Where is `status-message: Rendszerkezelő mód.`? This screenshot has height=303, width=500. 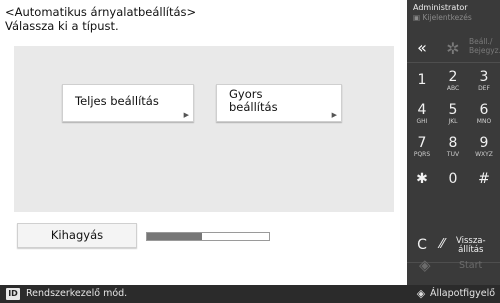
status-message: Rendszerkezelő mód. is located at coordinates (77, 293).